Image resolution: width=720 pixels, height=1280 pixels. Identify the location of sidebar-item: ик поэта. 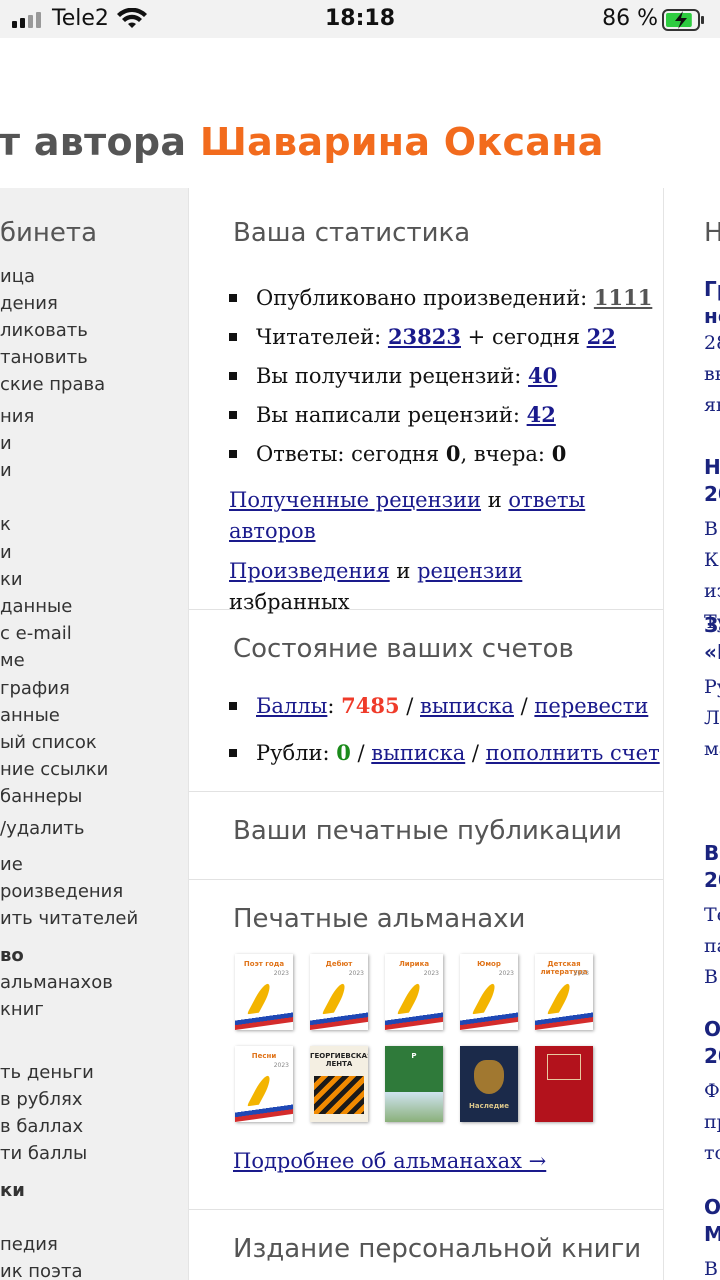
(41, 1270).